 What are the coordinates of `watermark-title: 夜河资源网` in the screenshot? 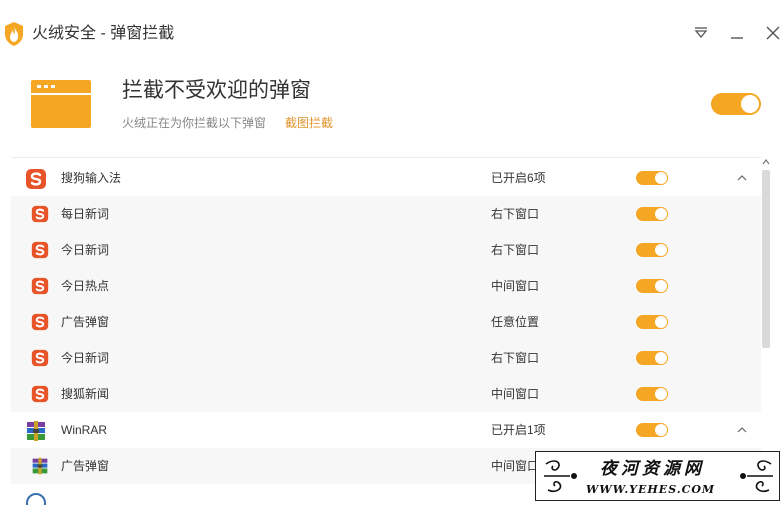 It's located at (652, 469).